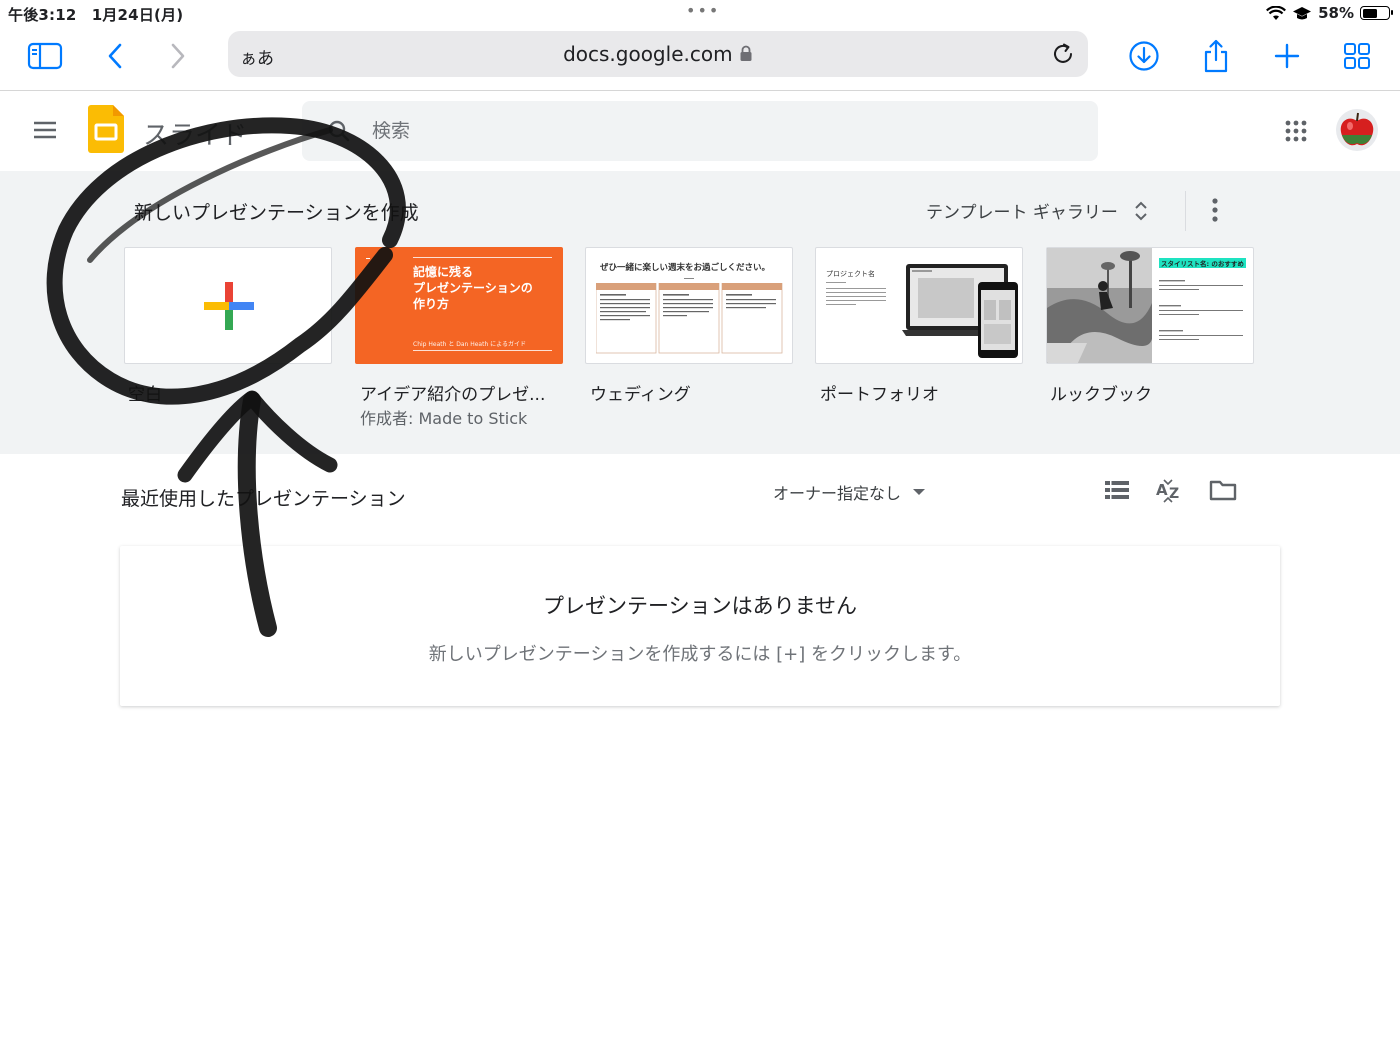 This screenshot has height=1050, width=1400. I want to click on plus-icon, so click(229, 306).